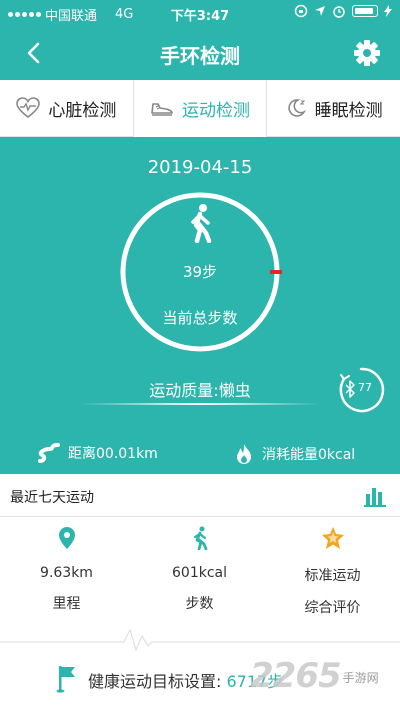  I want to click on status-bar: 中国联通 4G 下午3:47, so click(200, 13).